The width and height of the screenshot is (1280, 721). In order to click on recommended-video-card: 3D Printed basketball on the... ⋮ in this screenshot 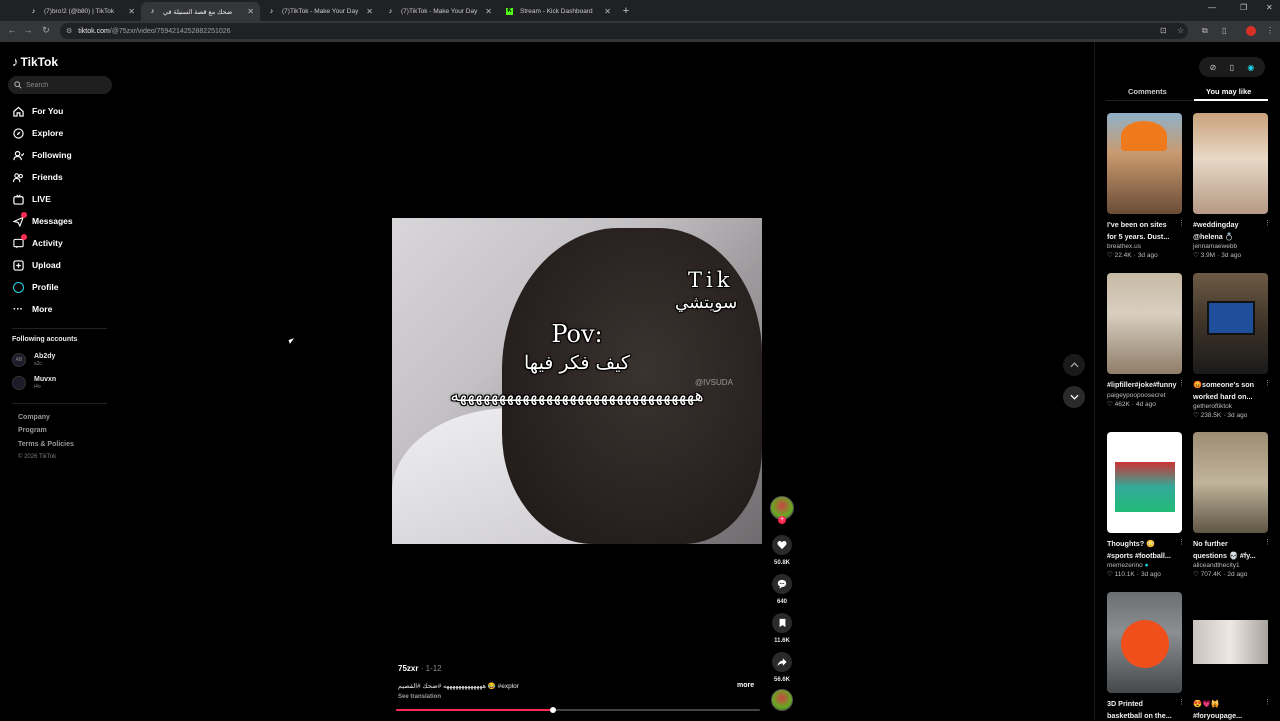, I will do `click(1146, 656)`.